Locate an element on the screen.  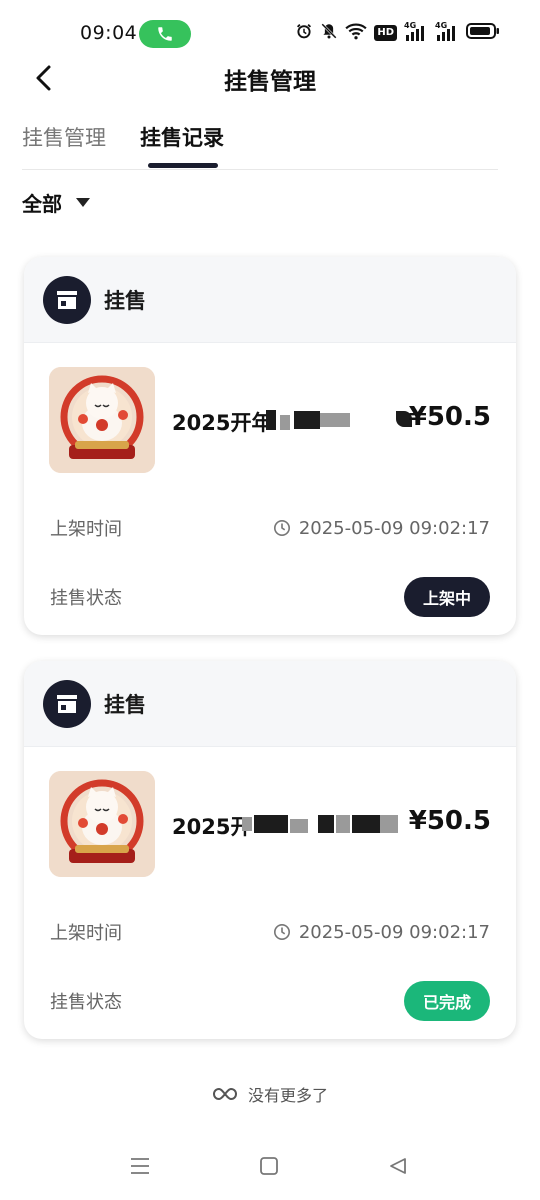
home-button is located at coordinates (269, 1166).